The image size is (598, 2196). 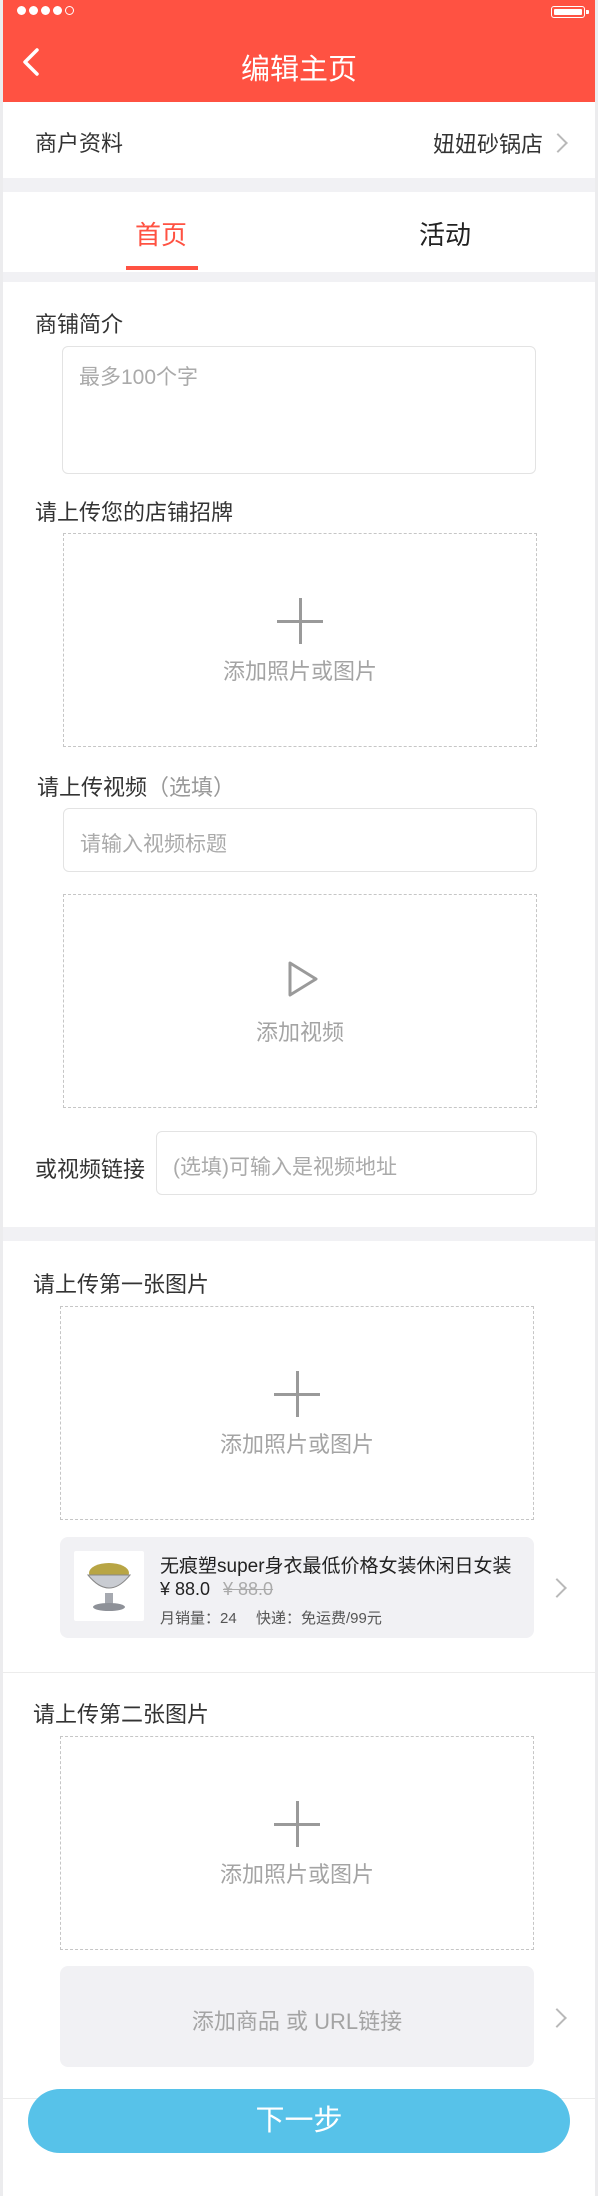 I want to click on video-link-input: (选填)可输入是视频地址, so click(x=346, y=1163).